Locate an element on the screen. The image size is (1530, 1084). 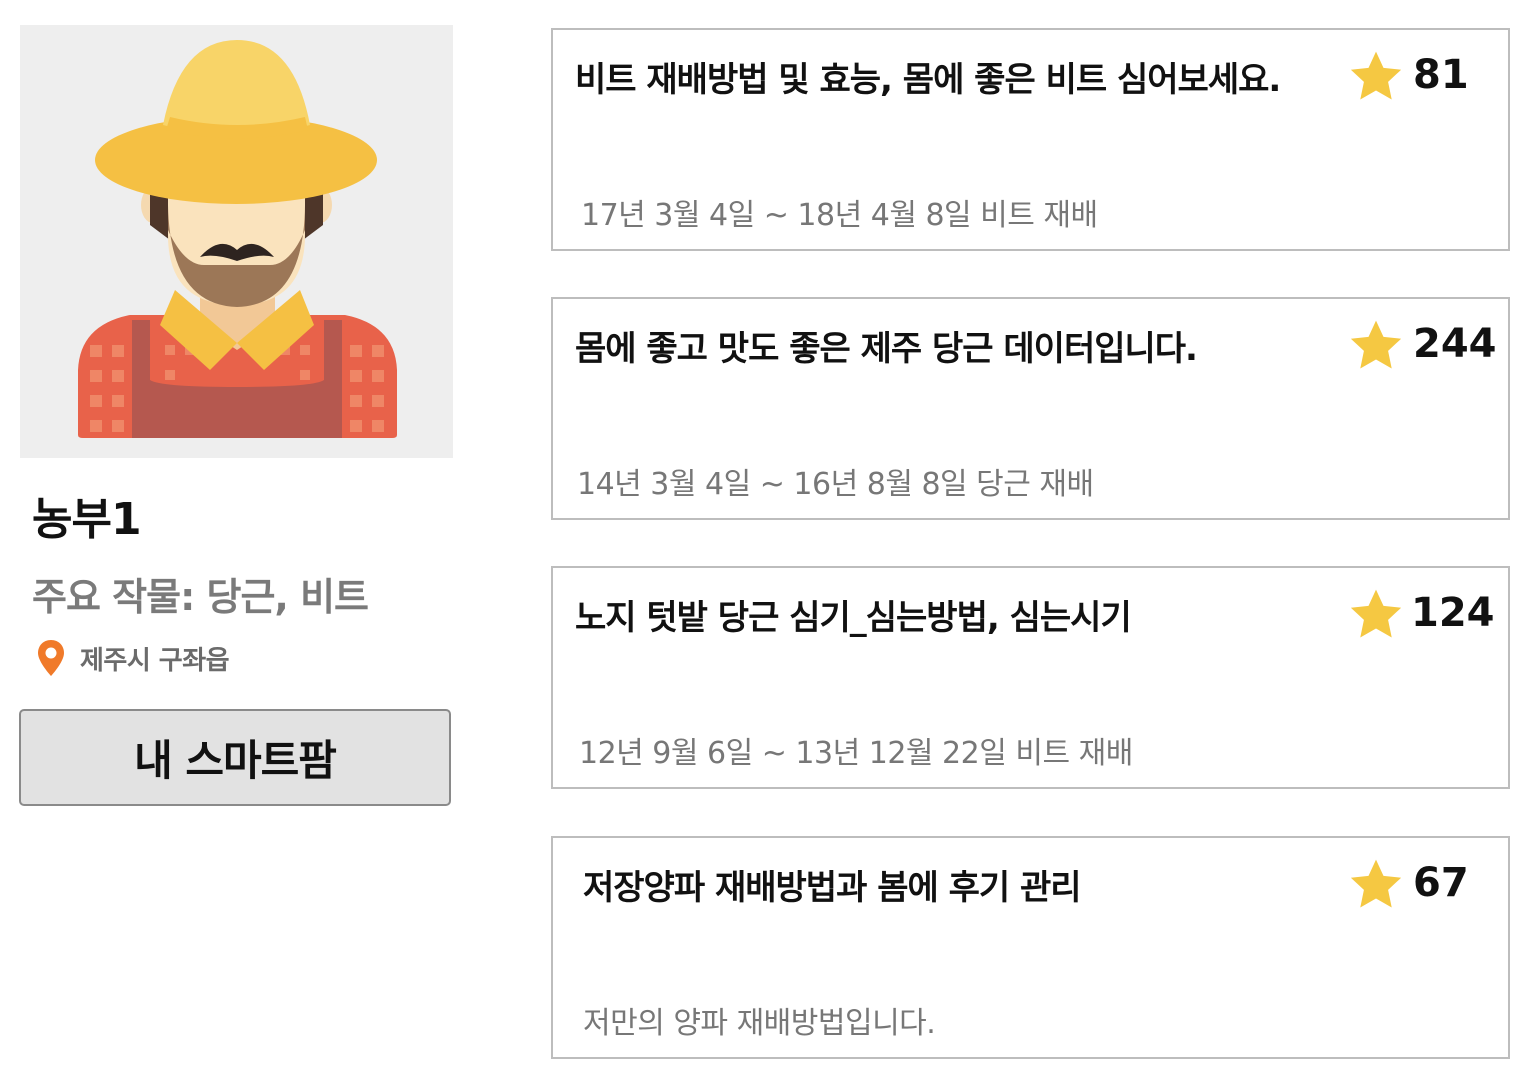
location-text: 제주시 구좌읍 is located at coordinates (155, 660).